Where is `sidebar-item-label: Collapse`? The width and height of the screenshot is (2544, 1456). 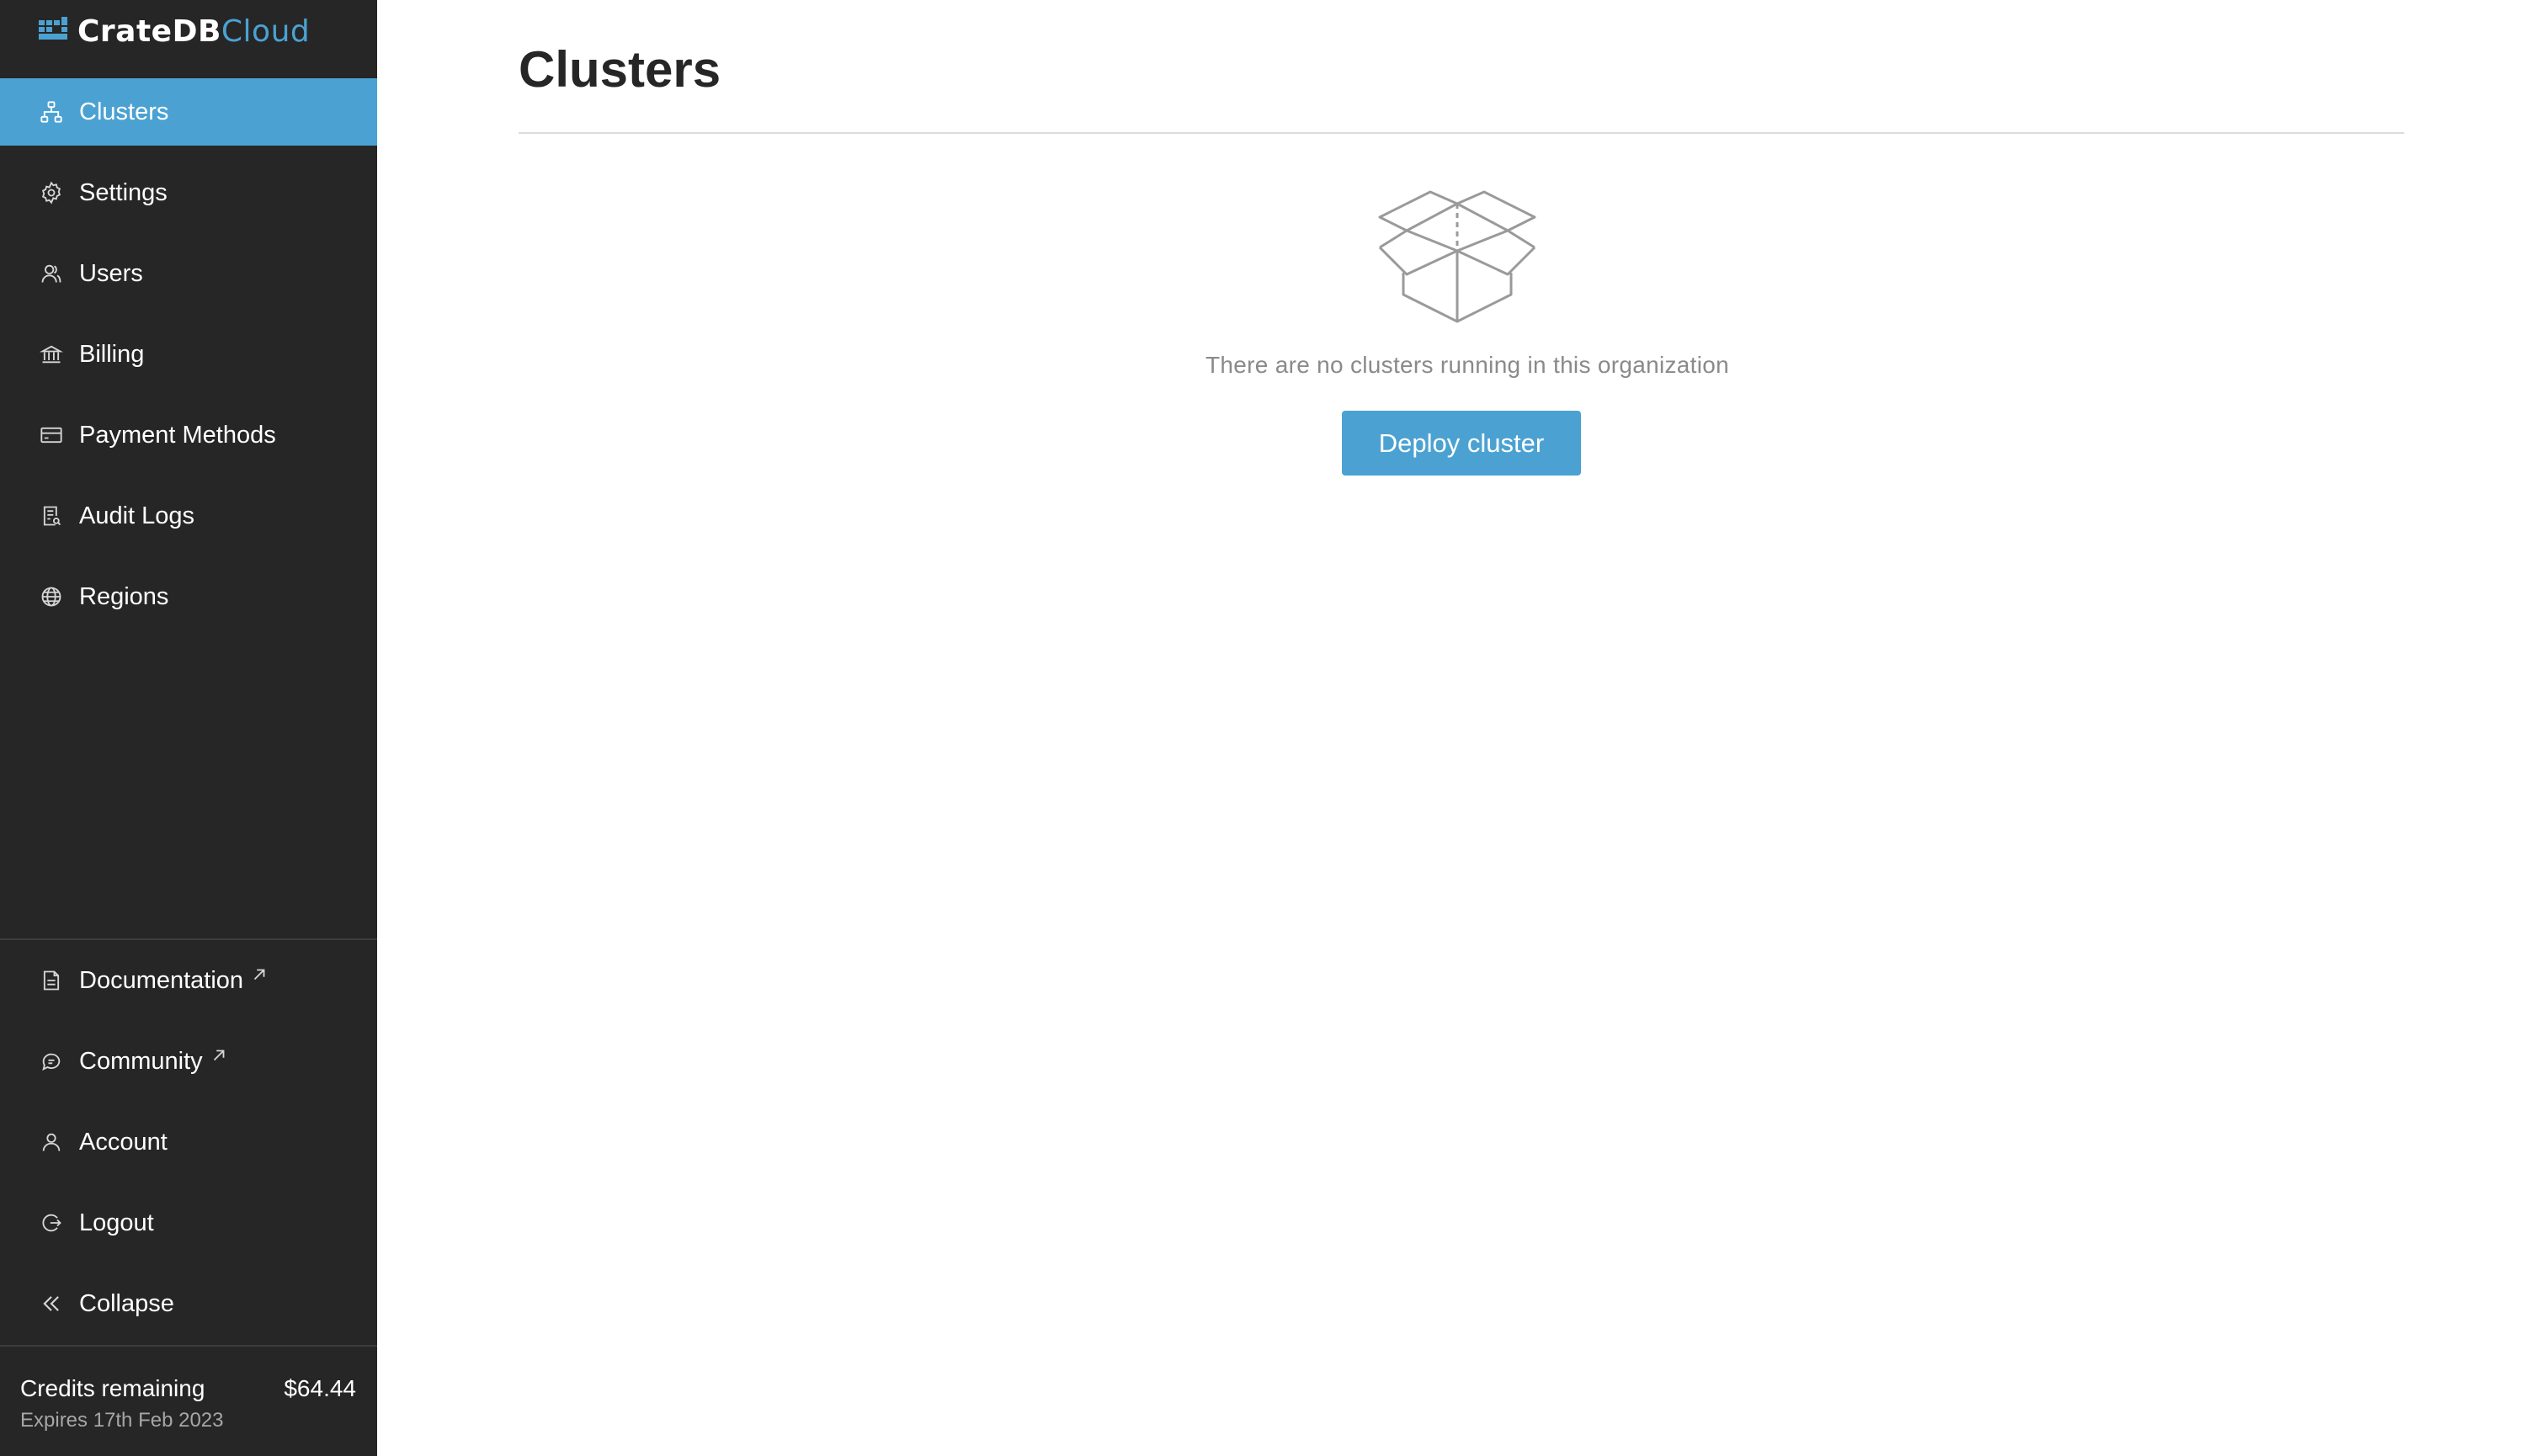 sidebar-item-label: Collapse is located at coordinates (126, 1303).